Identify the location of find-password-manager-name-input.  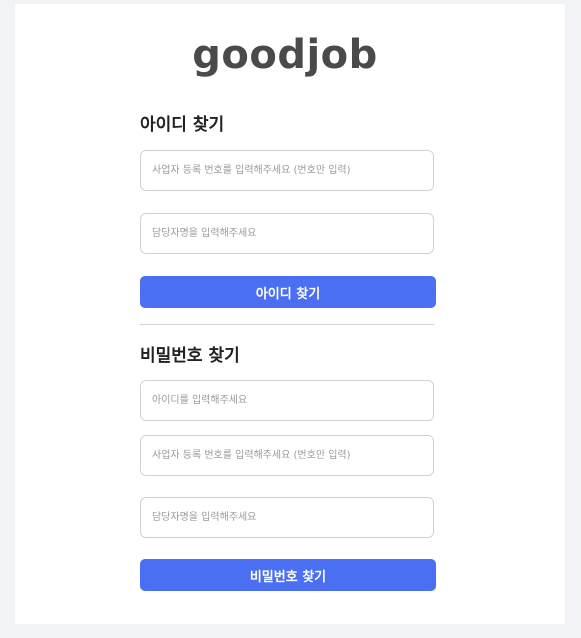
(287, 517).